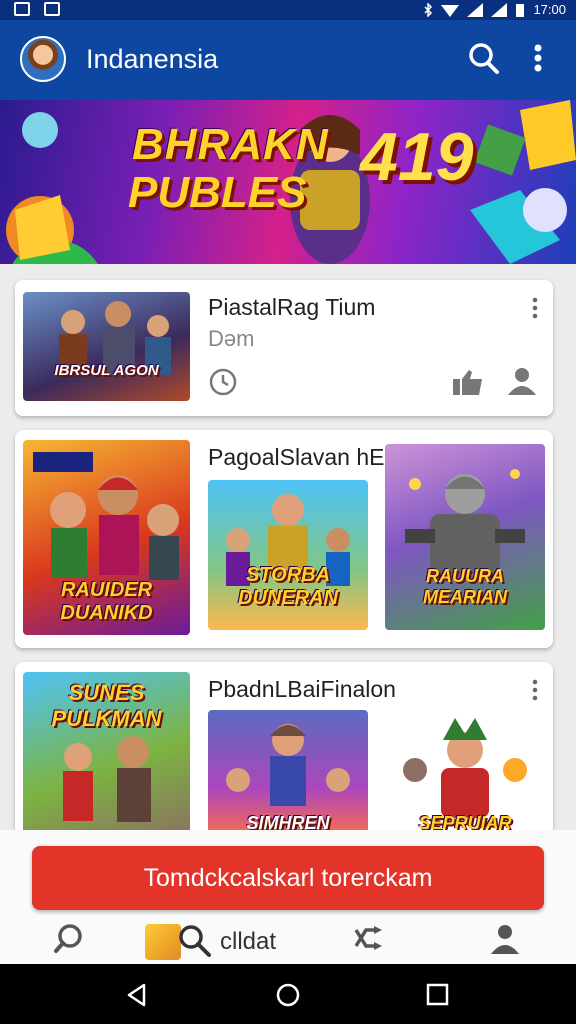  Describe the element at coordinates (296, 457) in the screenshot. I see `card-title: PagoalSlavan hE` at that location.